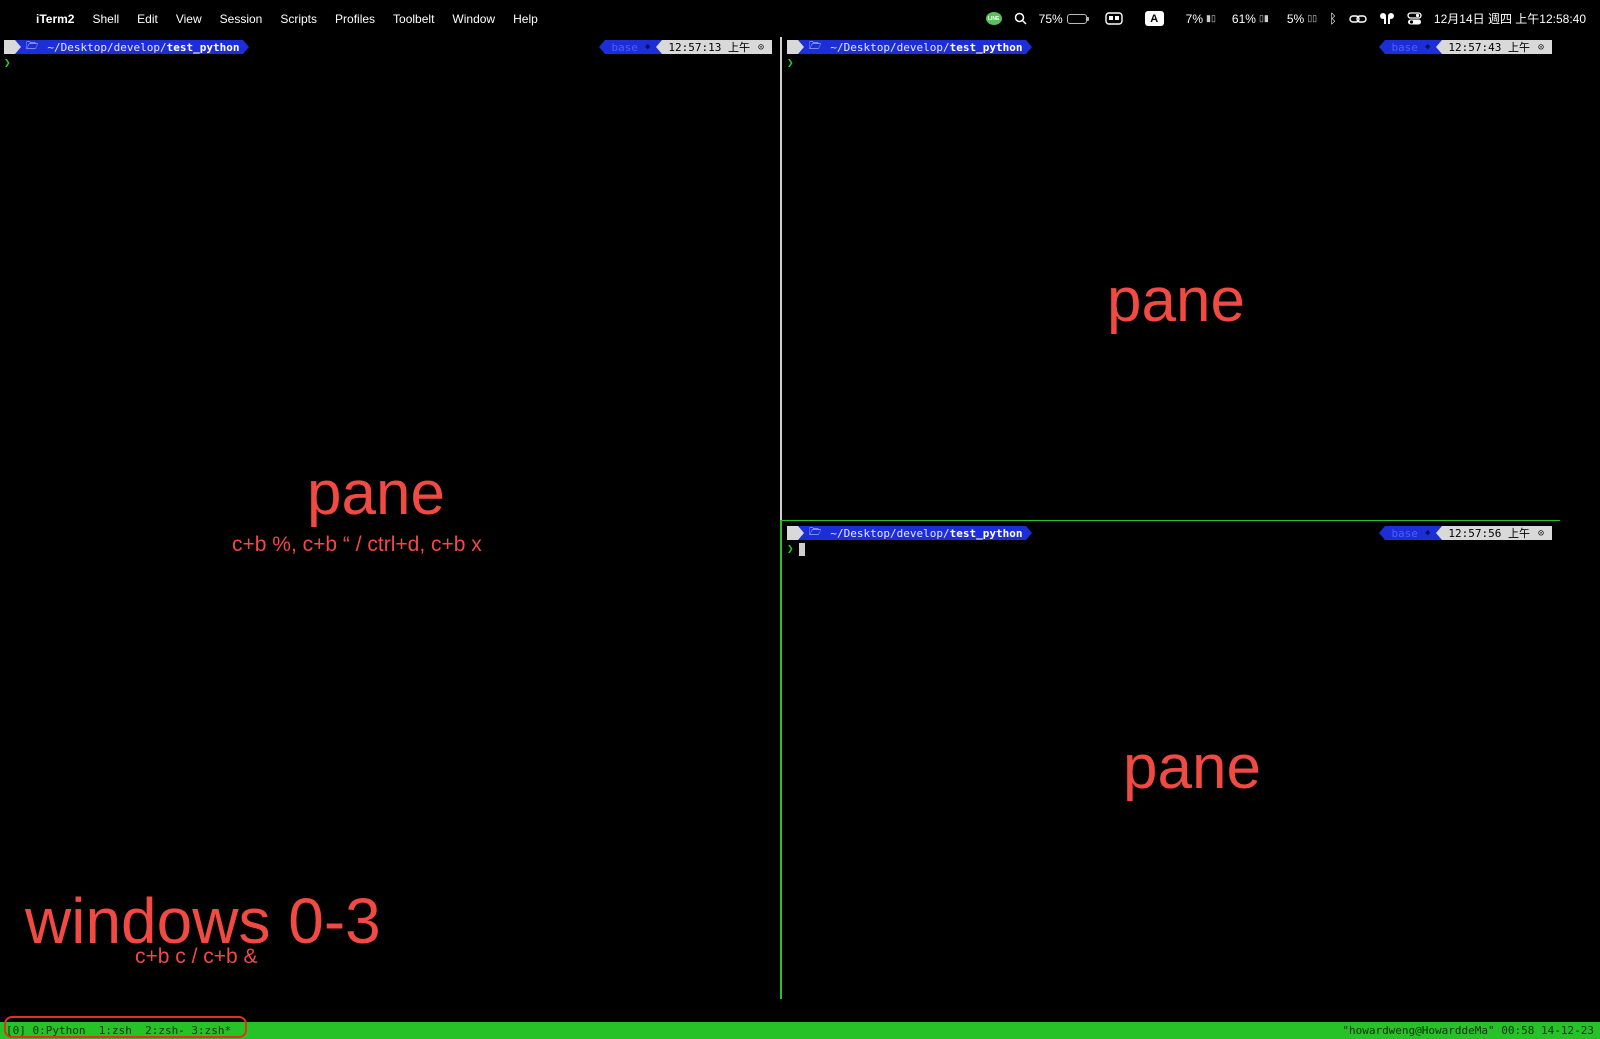  I want to click on prompt-right: base ◆ 12:57:43 上午 ⊙, so click(1465, 47).